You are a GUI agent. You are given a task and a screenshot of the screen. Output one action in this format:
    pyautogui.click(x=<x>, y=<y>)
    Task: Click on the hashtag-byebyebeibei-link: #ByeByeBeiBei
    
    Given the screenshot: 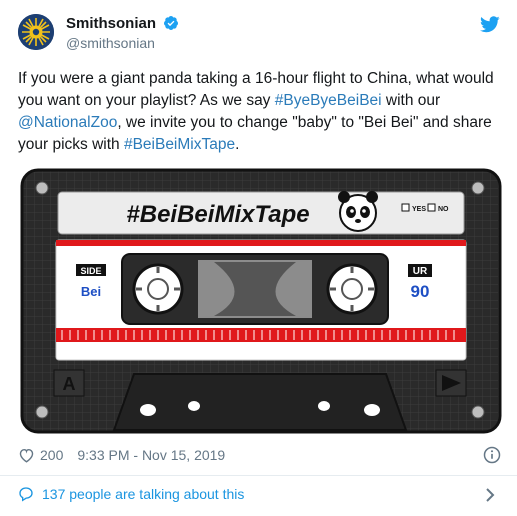 What is the action you would take?
    pyautogui.click(x=328, y=100)
    